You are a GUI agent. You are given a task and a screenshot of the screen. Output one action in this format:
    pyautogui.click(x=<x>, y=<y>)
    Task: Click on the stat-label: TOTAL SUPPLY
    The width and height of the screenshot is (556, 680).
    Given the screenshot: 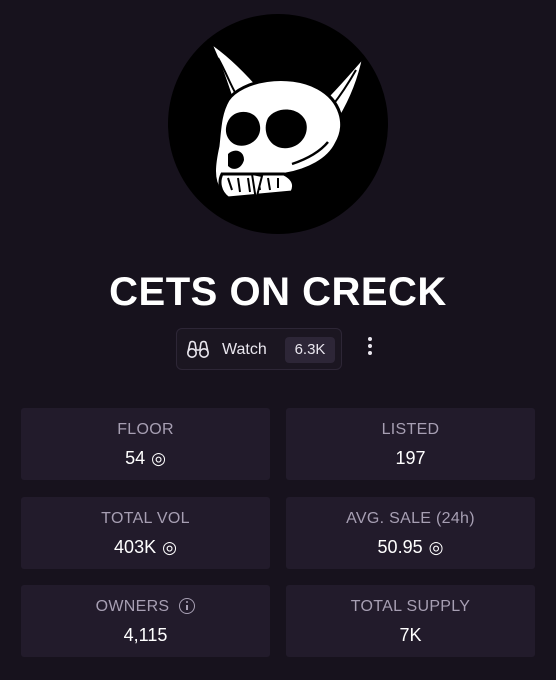 What is the action you would take?
    pyautogui.click(x=410, y=606)
    